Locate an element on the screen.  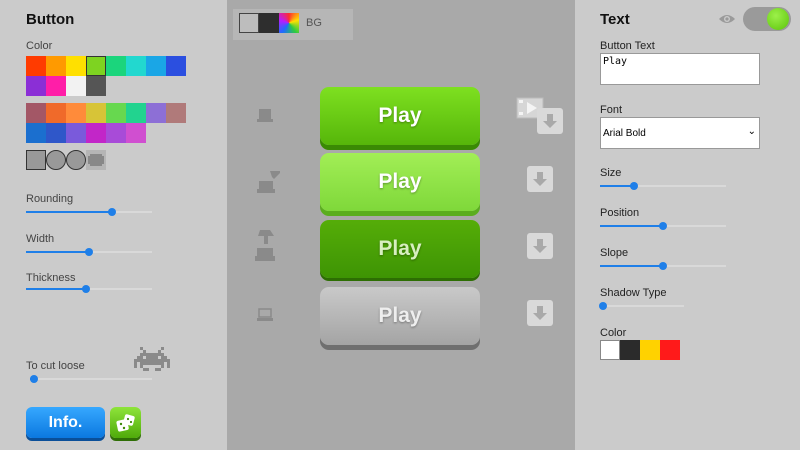
play-button-hover-label: Play is located at coordinates (400, 181).